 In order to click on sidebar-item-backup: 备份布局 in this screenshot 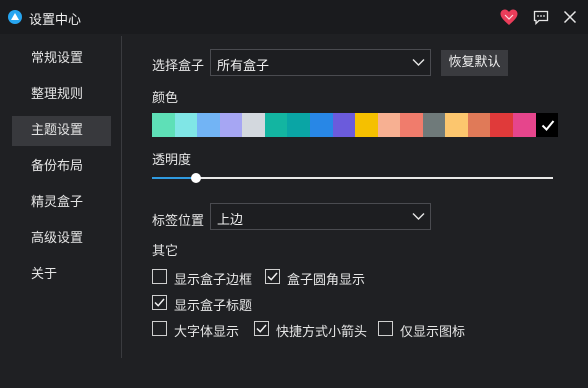, I will do `click(61, 167)`.